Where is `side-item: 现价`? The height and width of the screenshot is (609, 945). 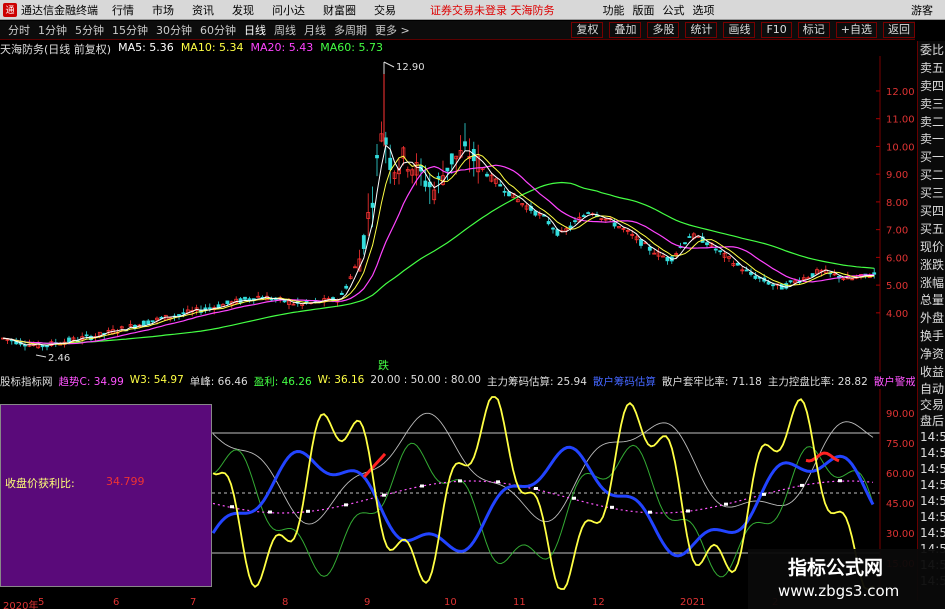 side-item: 现价 is located at coordinates (931, 247).